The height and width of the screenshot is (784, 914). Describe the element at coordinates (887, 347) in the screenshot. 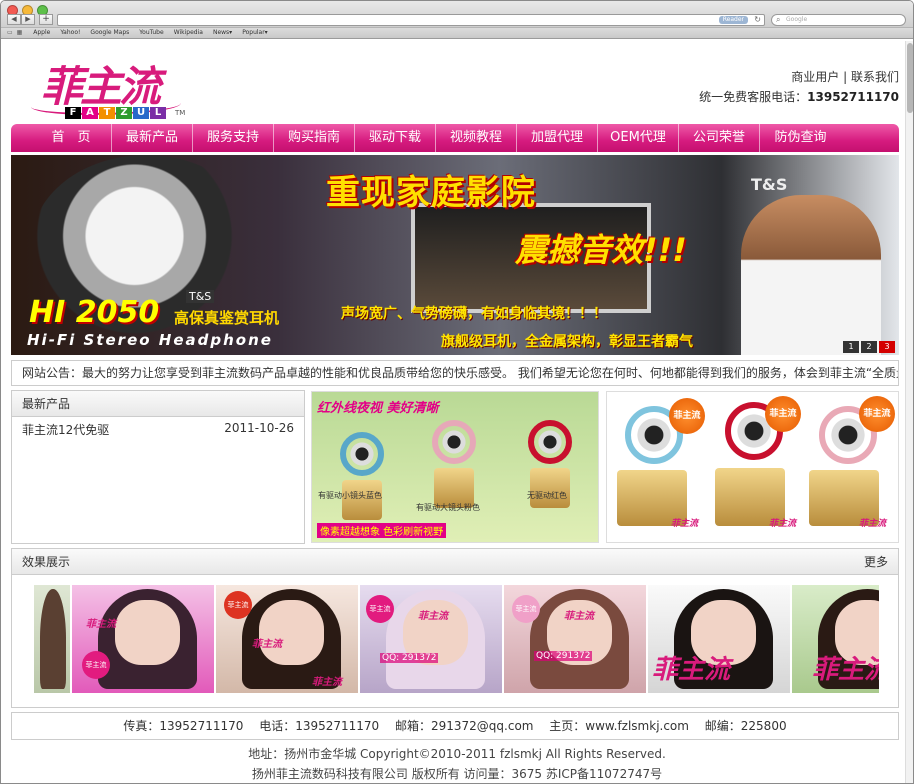

I see `banner-page-3: 3` at that location.